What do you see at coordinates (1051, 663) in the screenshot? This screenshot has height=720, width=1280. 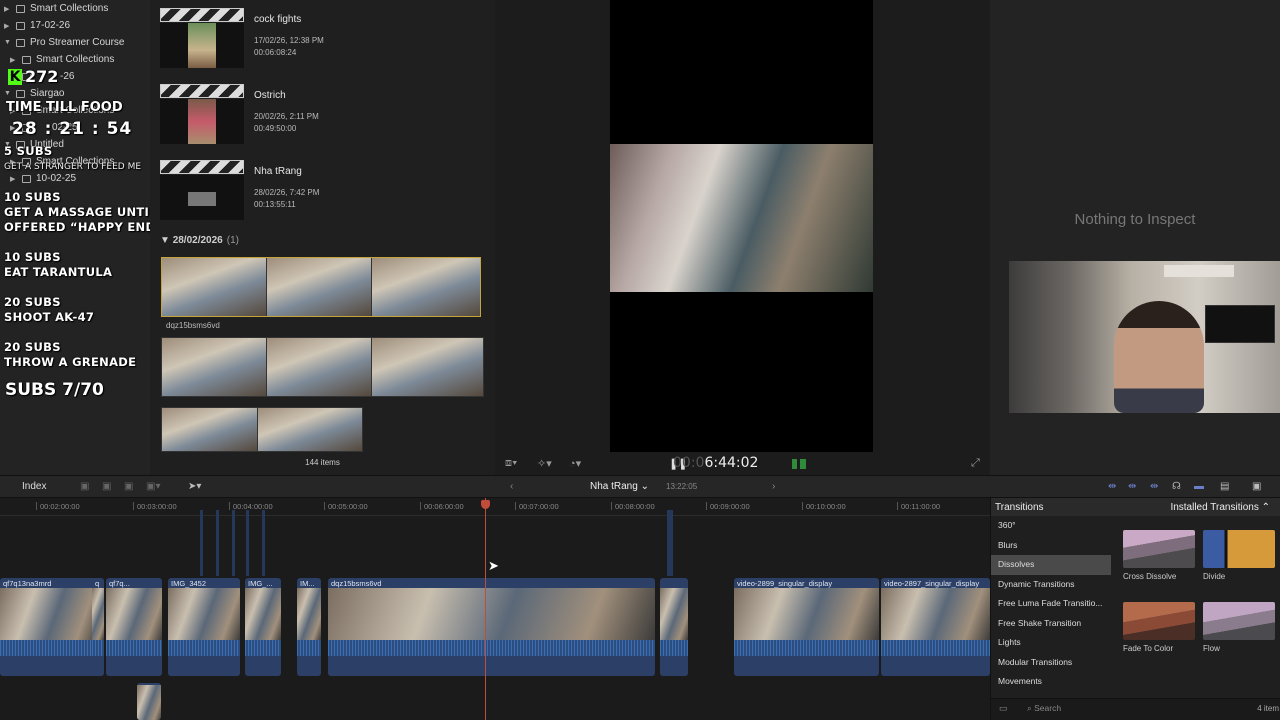 I see `category-item: Modular Transitions` at bounding box center [1051, 663].